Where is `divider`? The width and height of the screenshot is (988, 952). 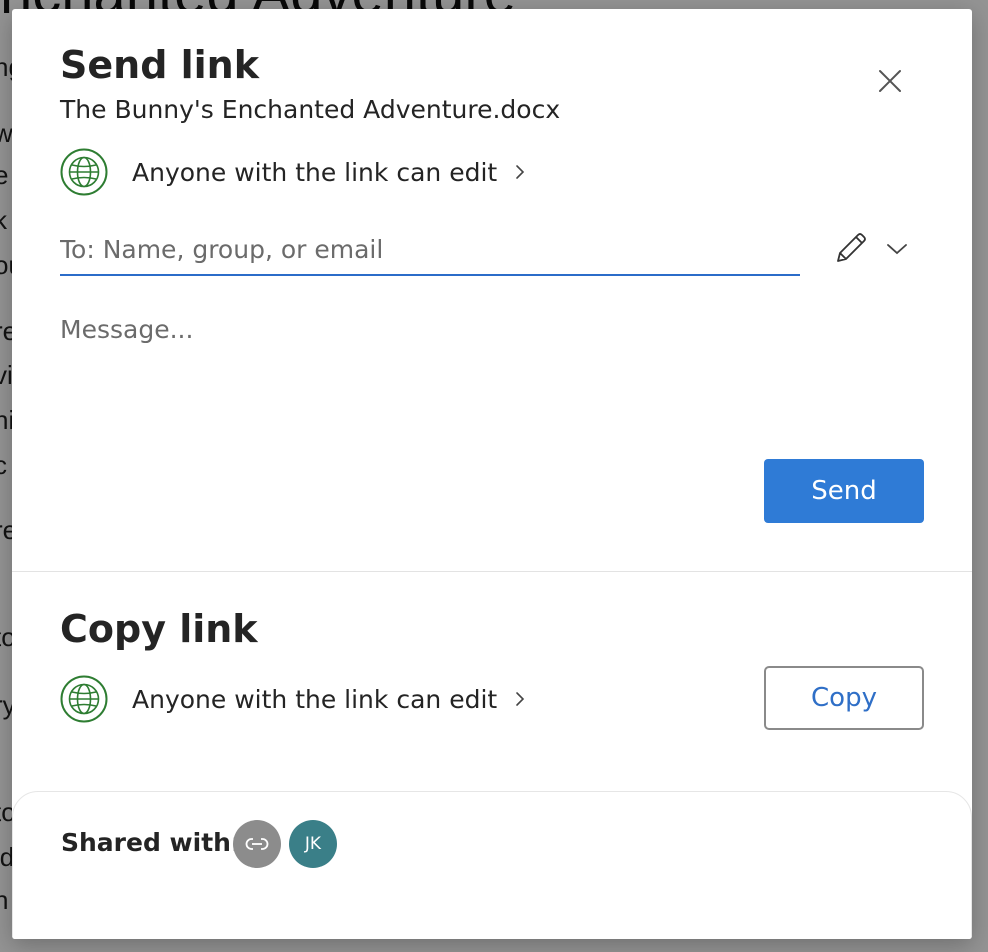 divider is located at coordinates (492, 571).